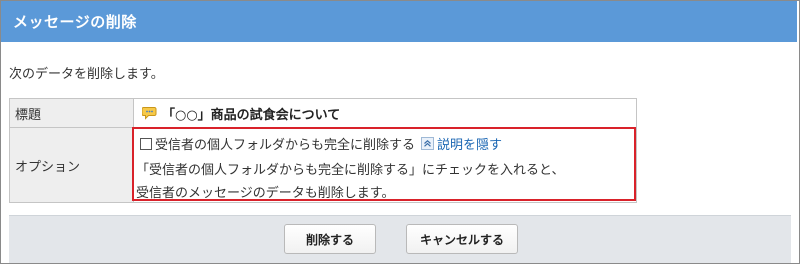 Image resolution: width=800 pixels, height=264 pixels. I want to click on option-description-line-2: 受信者のメッセージのデータも削除します。, so click(265, 193).